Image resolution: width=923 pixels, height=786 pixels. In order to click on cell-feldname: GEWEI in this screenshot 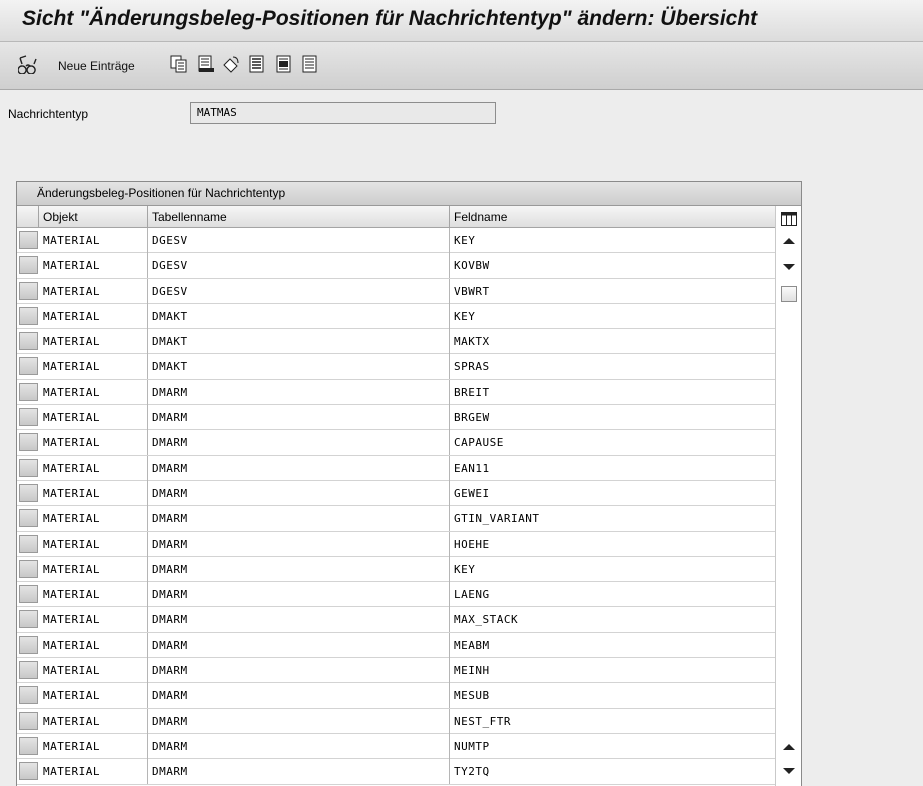, I will do `click(612, 493)`.